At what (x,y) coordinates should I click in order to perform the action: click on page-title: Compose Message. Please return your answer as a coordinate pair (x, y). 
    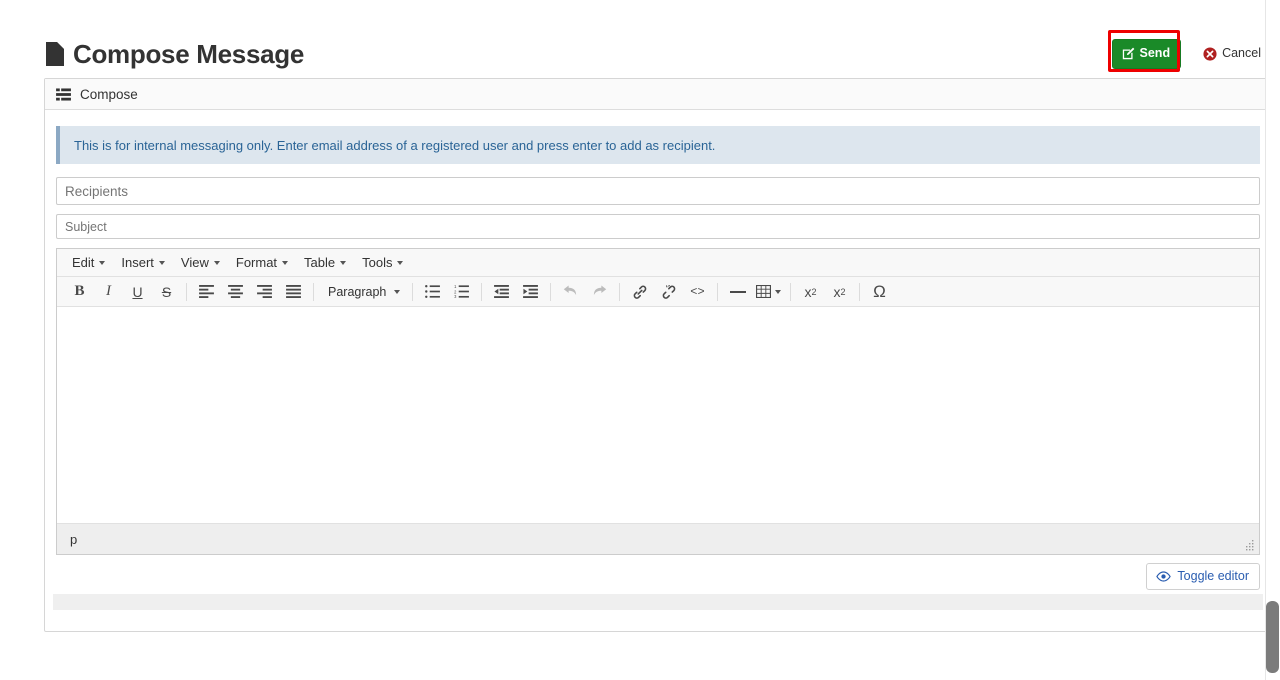
    Looking at the image, I should click on (174, 54).